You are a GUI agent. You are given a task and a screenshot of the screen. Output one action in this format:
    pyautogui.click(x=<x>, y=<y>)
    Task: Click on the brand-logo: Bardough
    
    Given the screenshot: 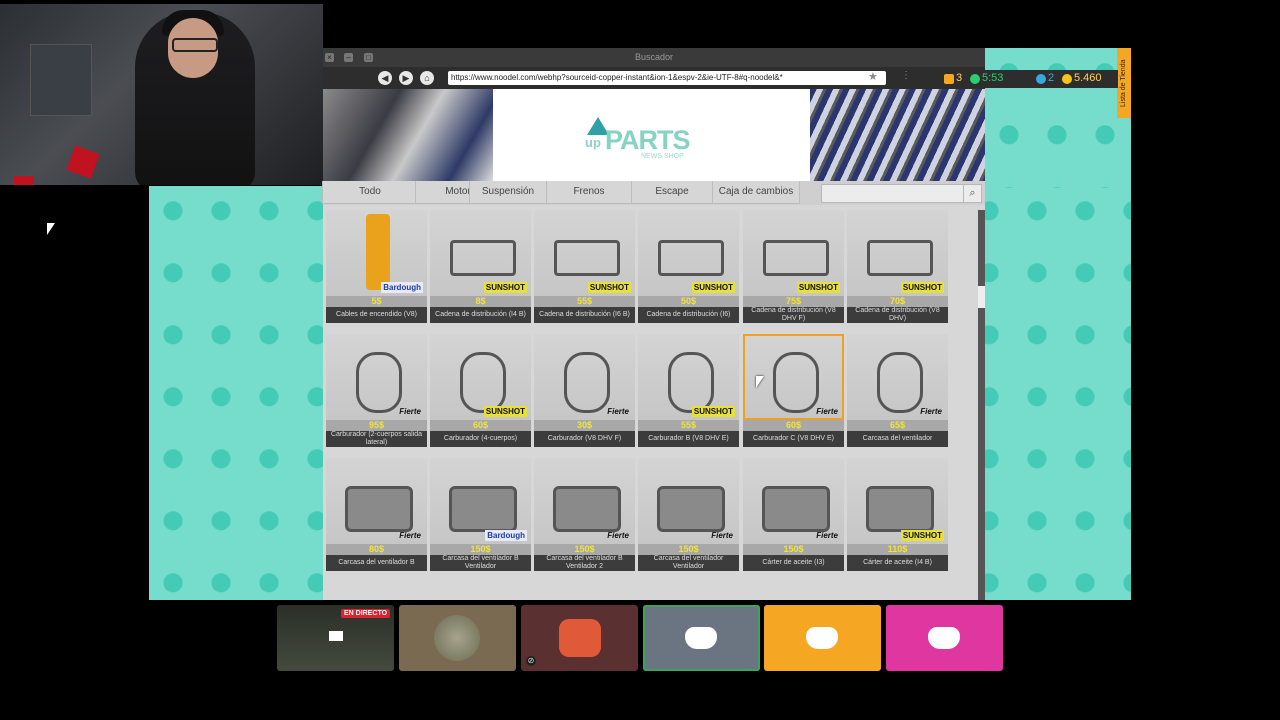 What is the action you would take?
    pyautogui.click(x=506, y=535)
    